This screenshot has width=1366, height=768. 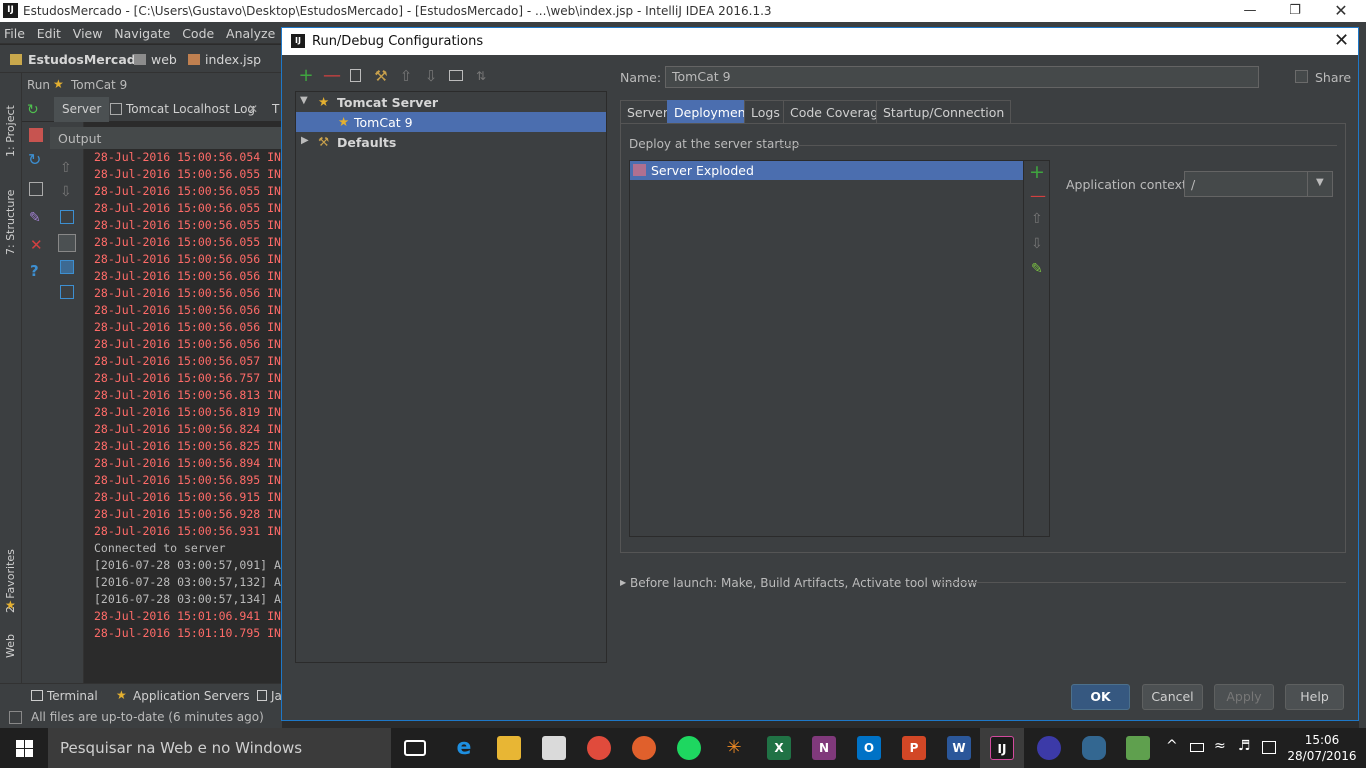 I want to click on stop-icon, so click(x=36, y=135).